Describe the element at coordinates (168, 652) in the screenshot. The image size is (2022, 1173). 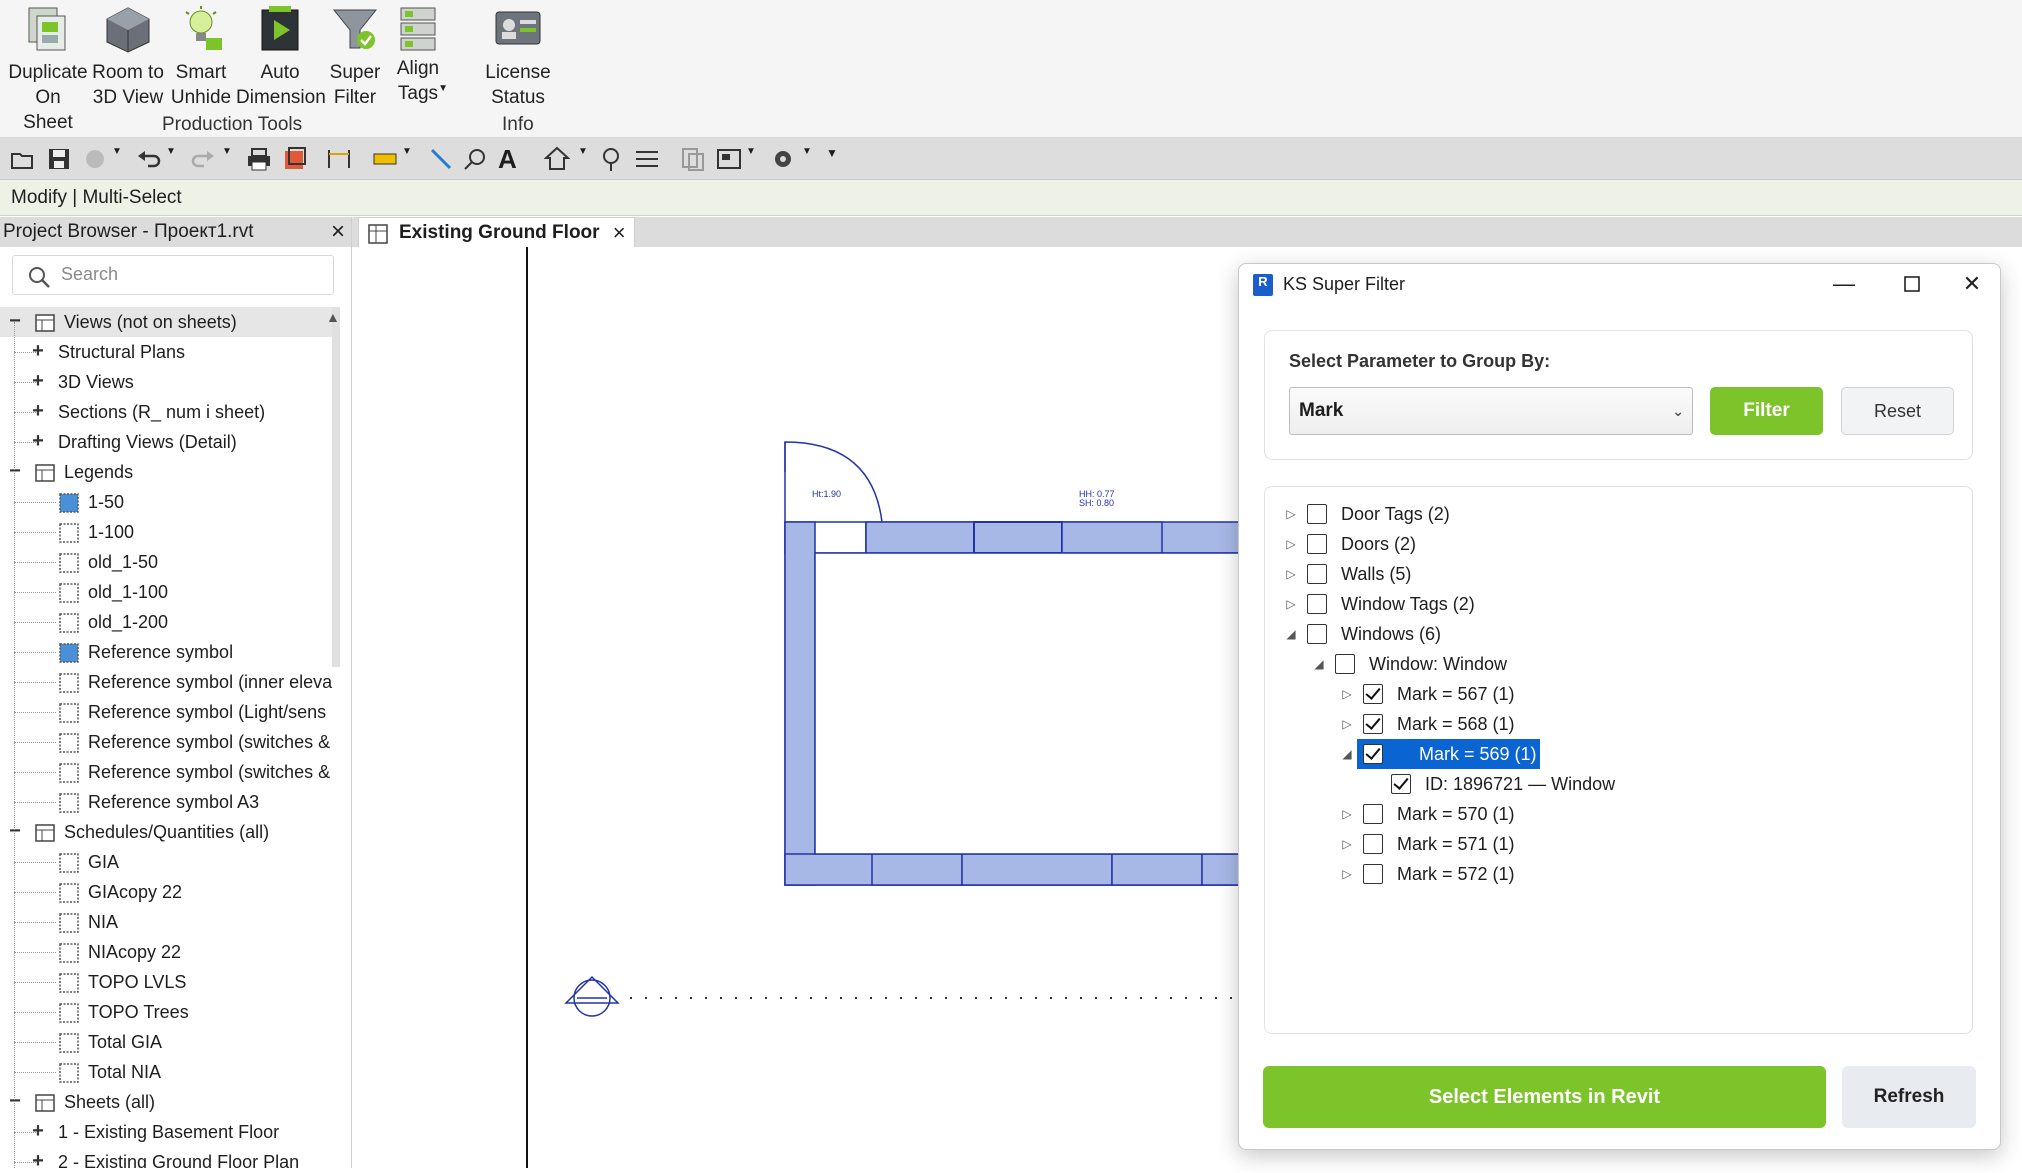
I see `tree-item: Reference symbol` at that location.